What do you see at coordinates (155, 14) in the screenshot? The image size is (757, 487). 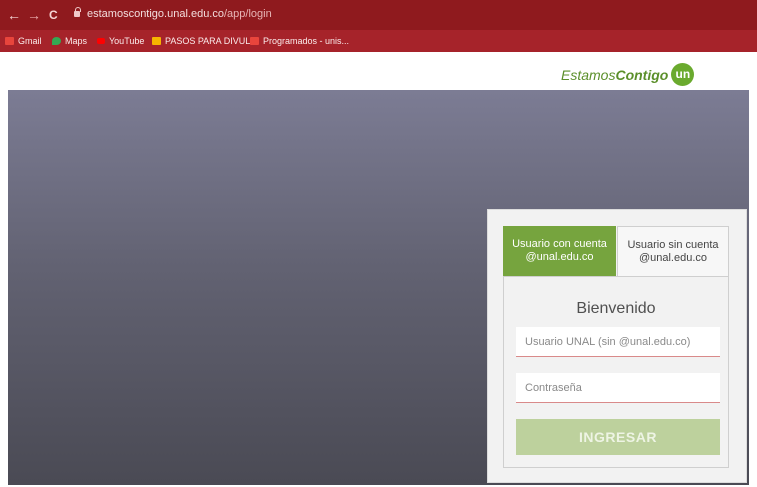 I see `url-domain: estamoscontigo.unal.edu.co` at bounding box center [155, 14].